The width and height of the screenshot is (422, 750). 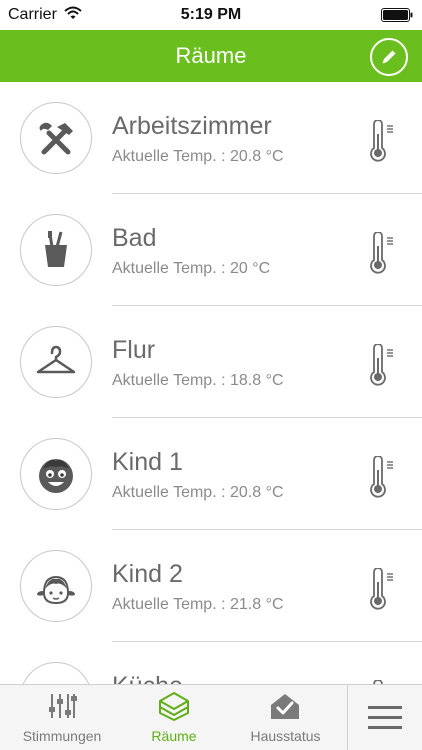 I want to click on toothbrush-cup-icon, so click(x=56, y=249).